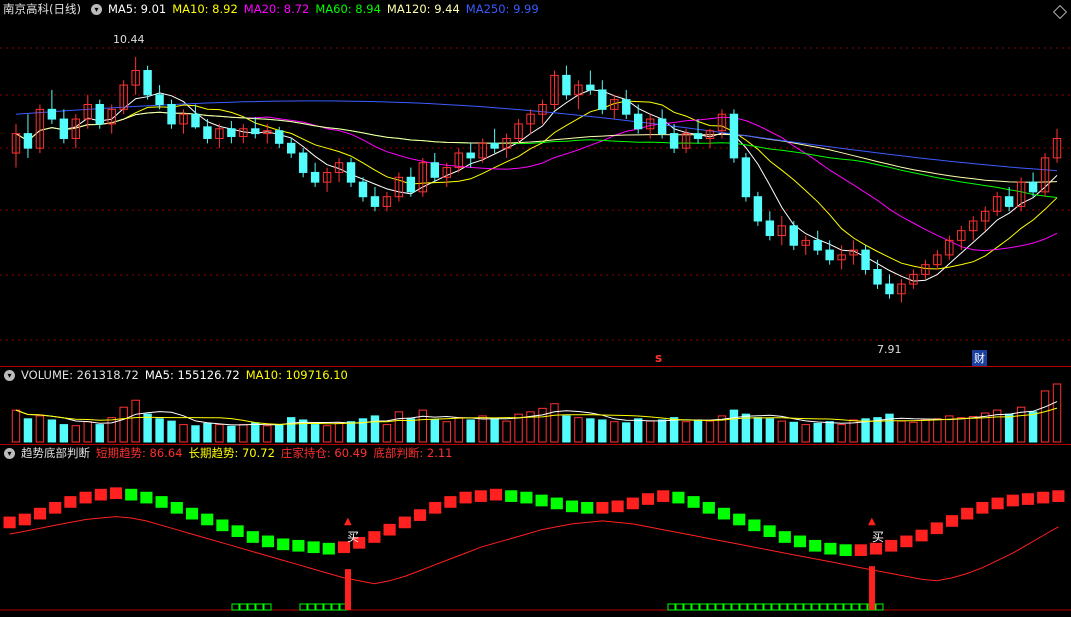  I want to click on ma60-legend: MA60: 8.94, so click(348, 9).